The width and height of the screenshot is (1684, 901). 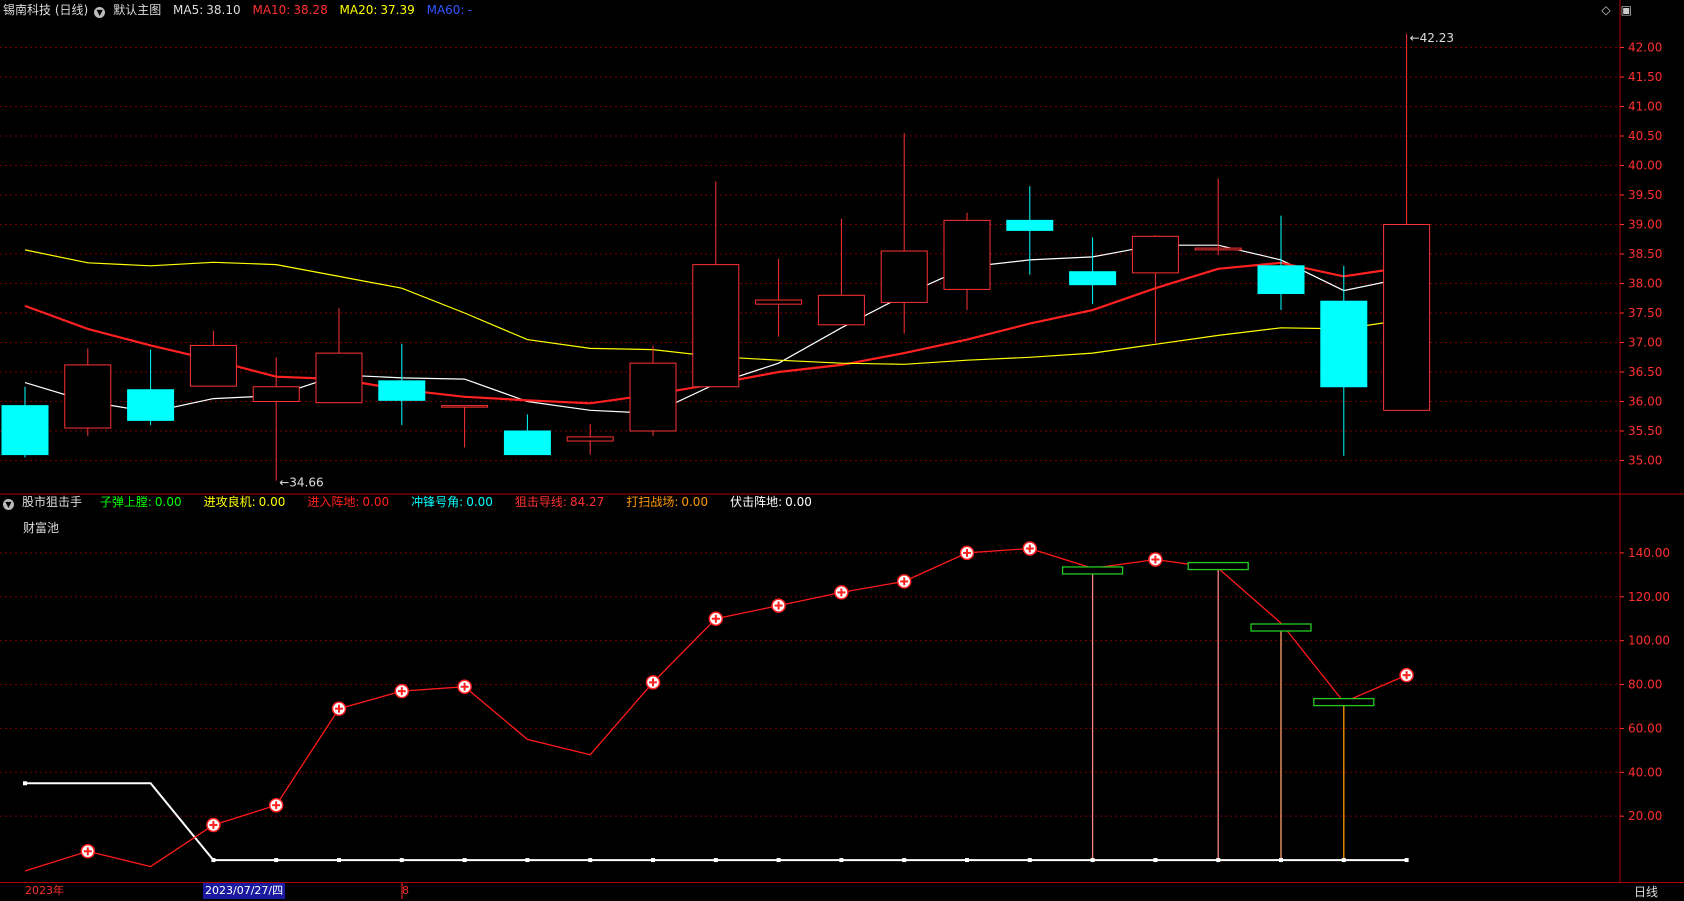 I want to click on restore-icon: ▣, so click(x=1626, y=10).